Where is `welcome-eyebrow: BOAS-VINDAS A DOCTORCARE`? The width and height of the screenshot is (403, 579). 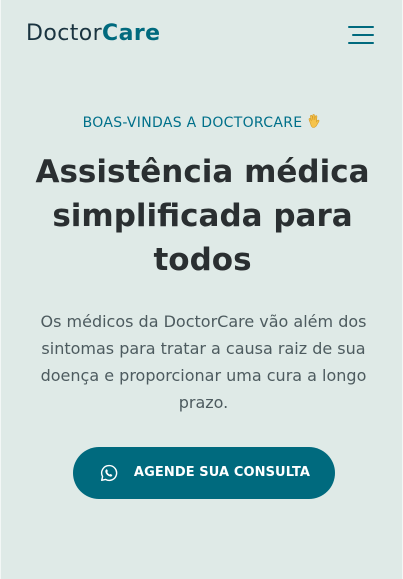 welcome-eyebrow: BOAS-VINDAS A DOCTORCARE is located at coordinates (202, 123).